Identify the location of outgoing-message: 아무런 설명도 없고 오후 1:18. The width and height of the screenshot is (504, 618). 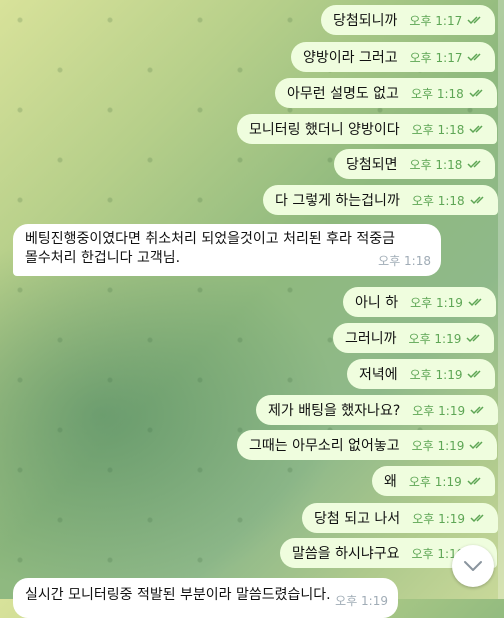
(386, 93).